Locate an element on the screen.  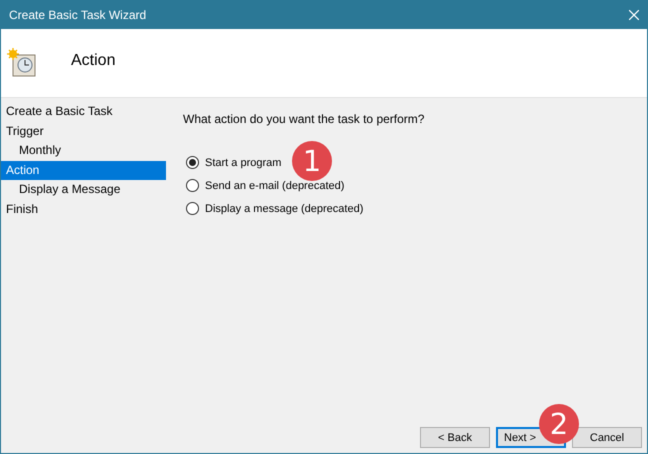
close-icon is located at coordinates (634, 15).